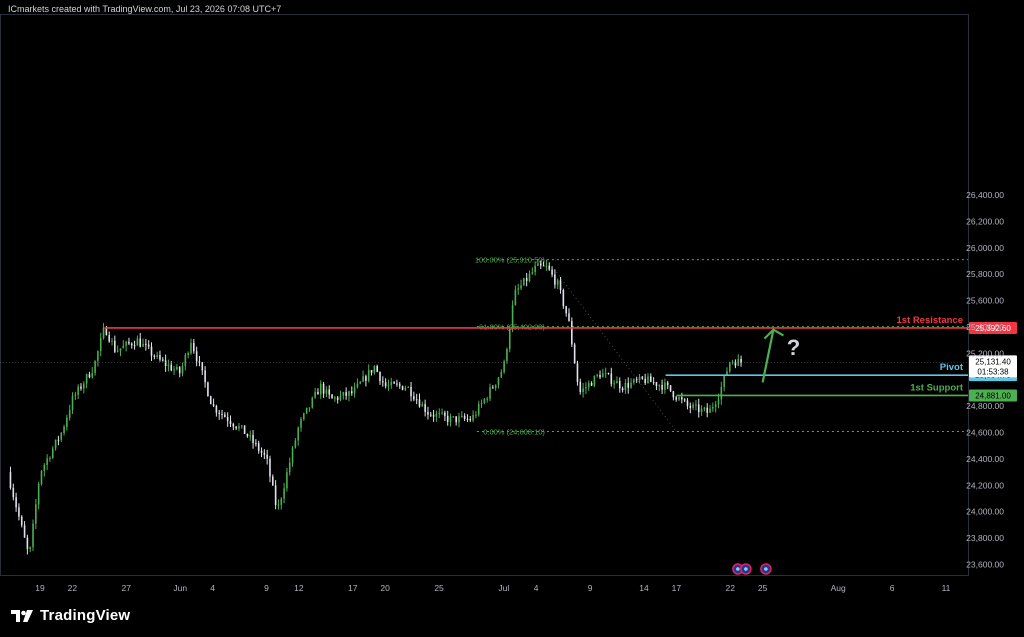 This screenshot has width=1024, height=637. What do you see at coordinates (738, 569) in the screenshot?
I see `event-marker-dot` at bounding box center [738, 569].